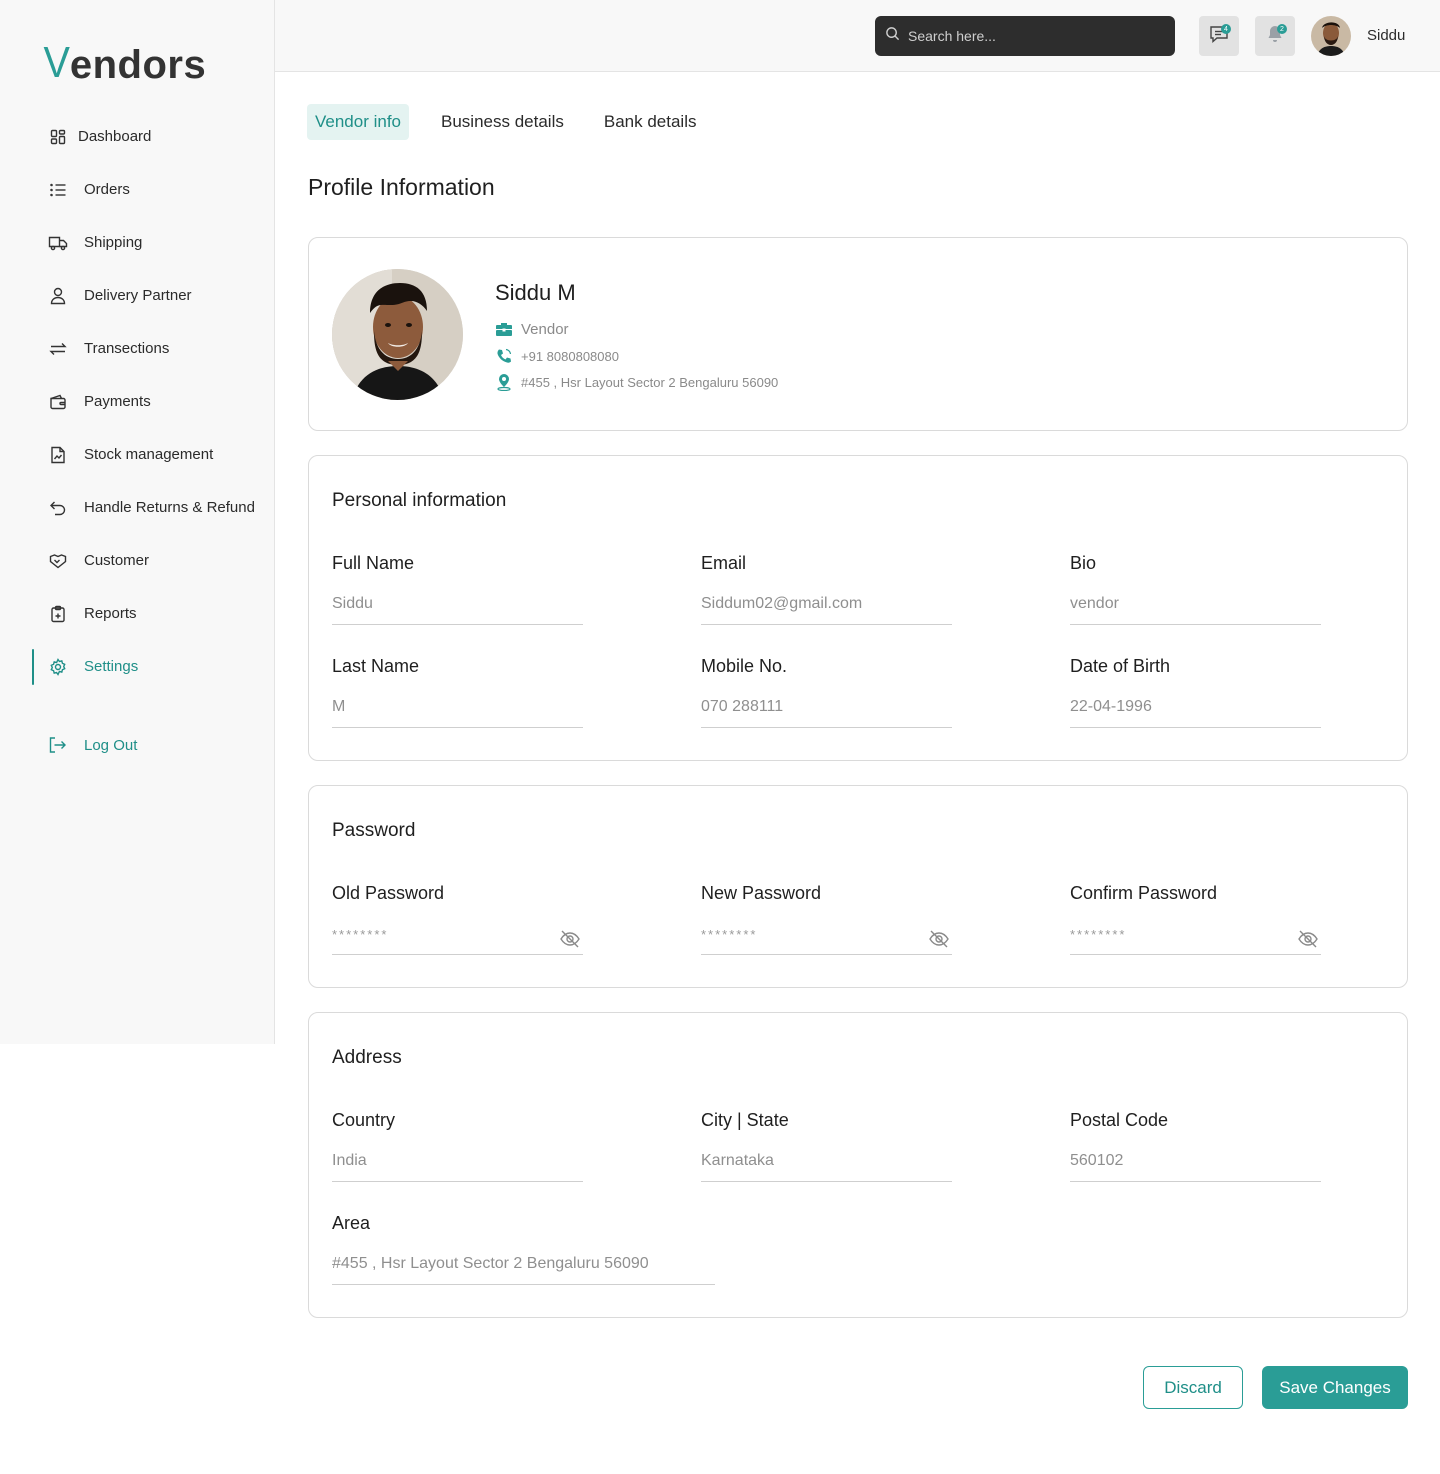 The width and height of the screenshot is (1440, 1474). Describe the element at coordinates (729, 934) in the screenshot. I see `new-password-value: ********` at that location.